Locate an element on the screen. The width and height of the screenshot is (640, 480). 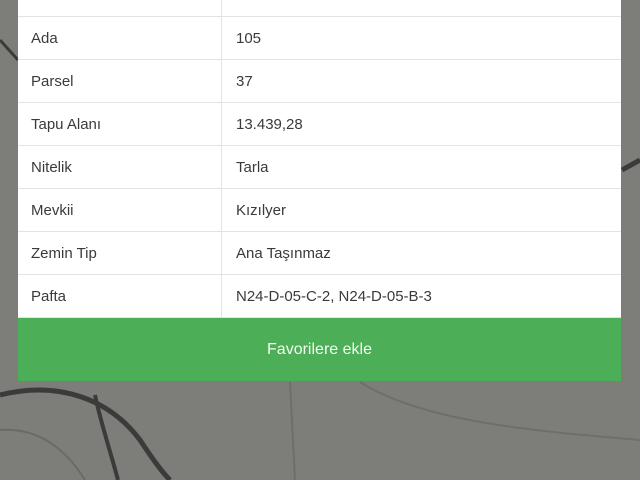
row-label-mevkii: Mevkii is located at coordinates (120, 210).